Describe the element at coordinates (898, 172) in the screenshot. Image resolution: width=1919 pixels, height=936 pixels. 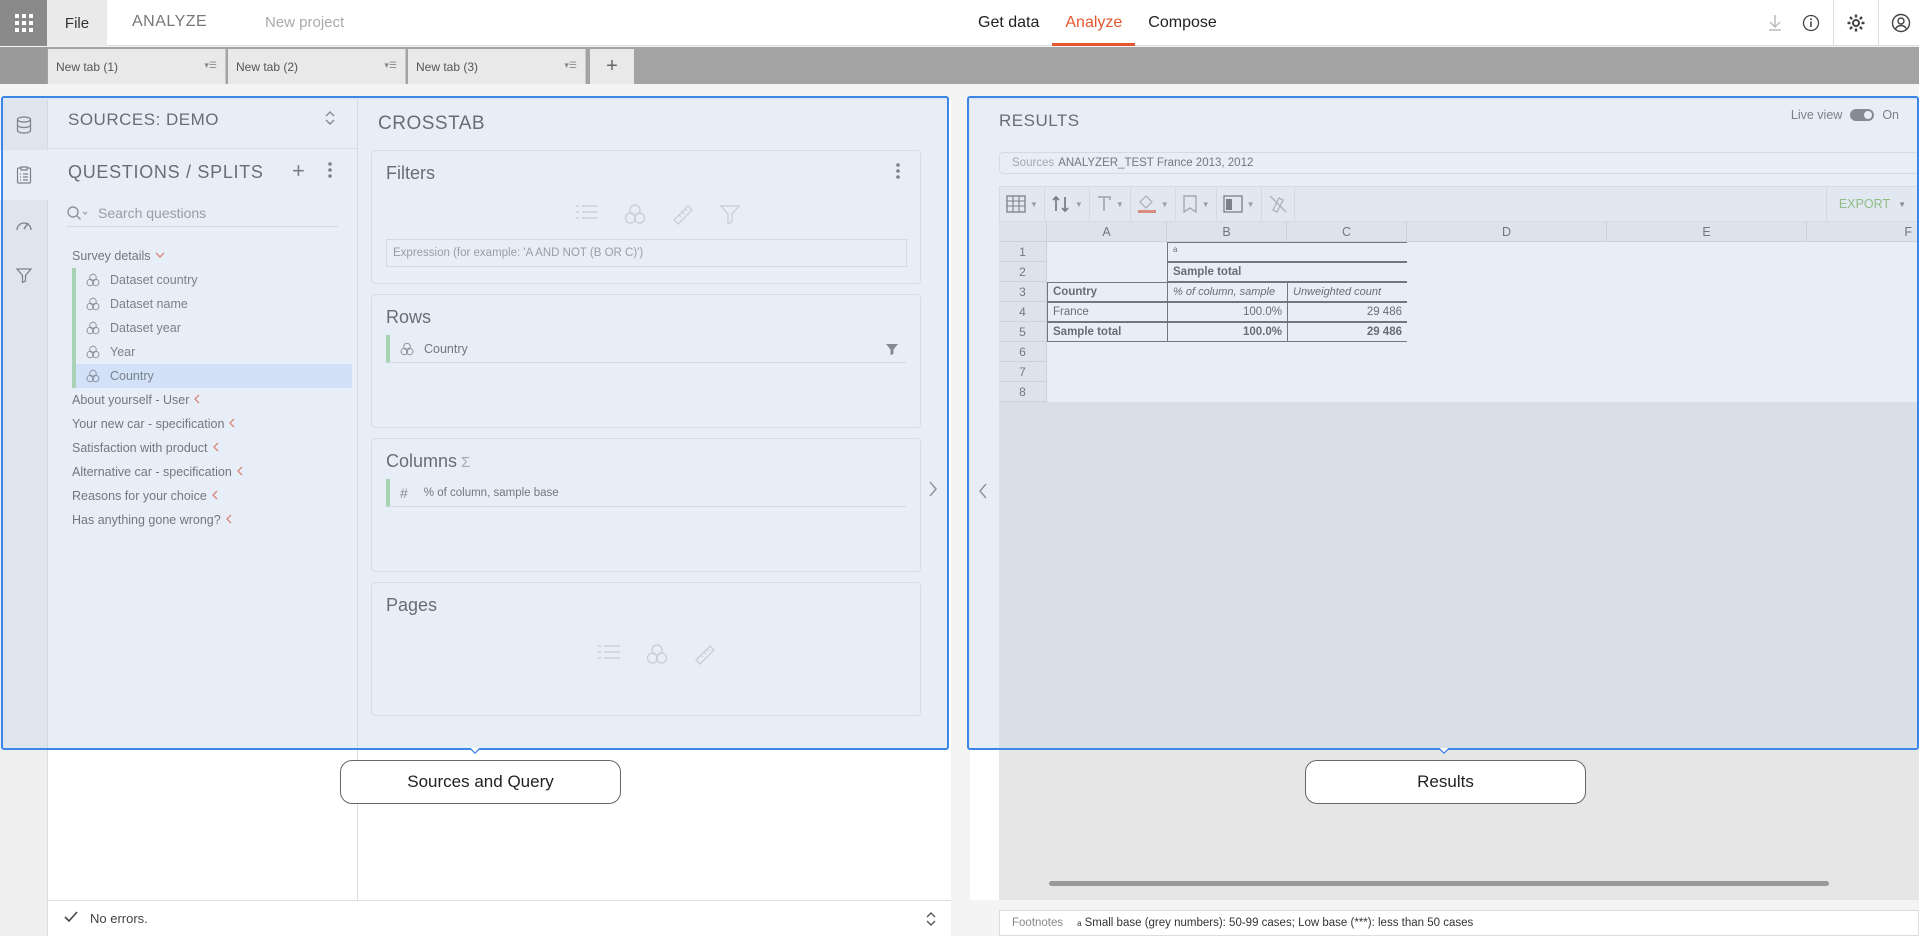
I see `filters-more-menu` at that location.